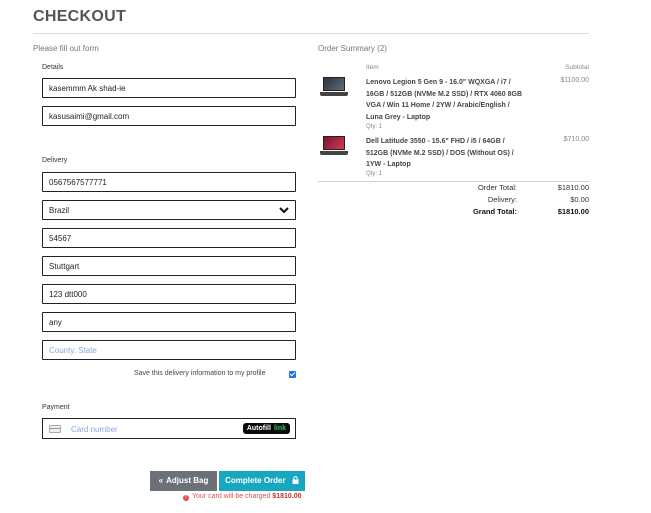  Describe the element at coordinates (68, 294) in the screenshot. I see `address-value: 123 dtt000` at that location.